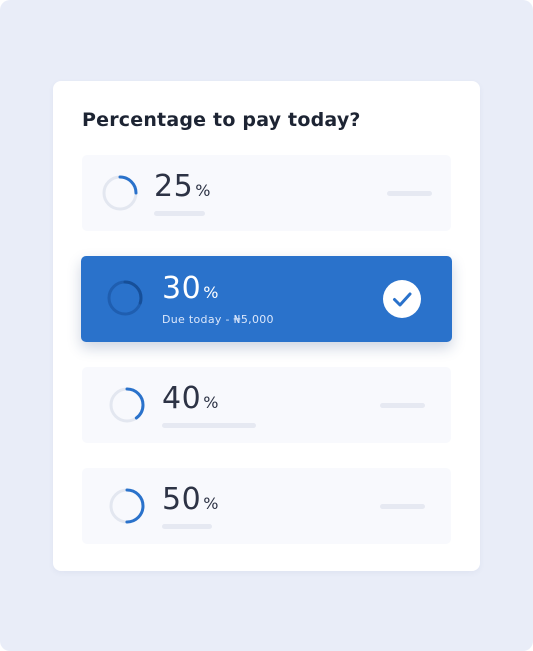  Describe the element at coordinates (221, 120) in the screenshot. I see `card-title: Percentage to pay today?` at that location.